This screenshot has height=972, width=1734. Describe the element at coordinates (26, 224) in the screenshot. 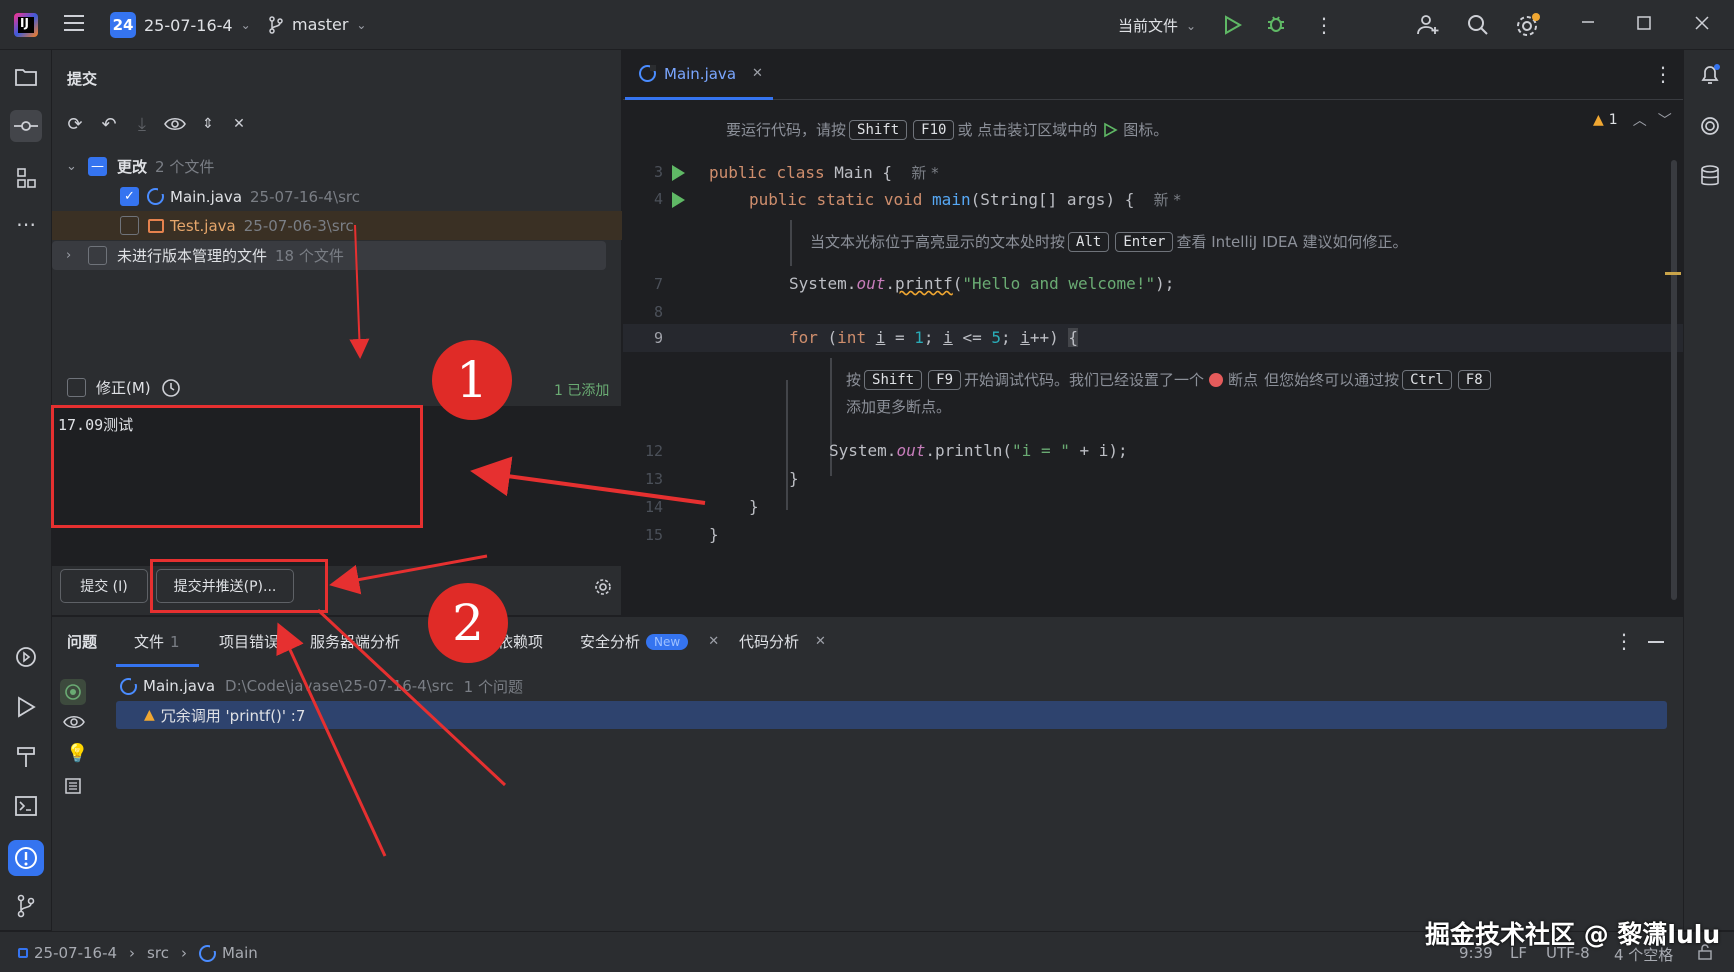

I see `more-tools-icon: ⋯` at that location.